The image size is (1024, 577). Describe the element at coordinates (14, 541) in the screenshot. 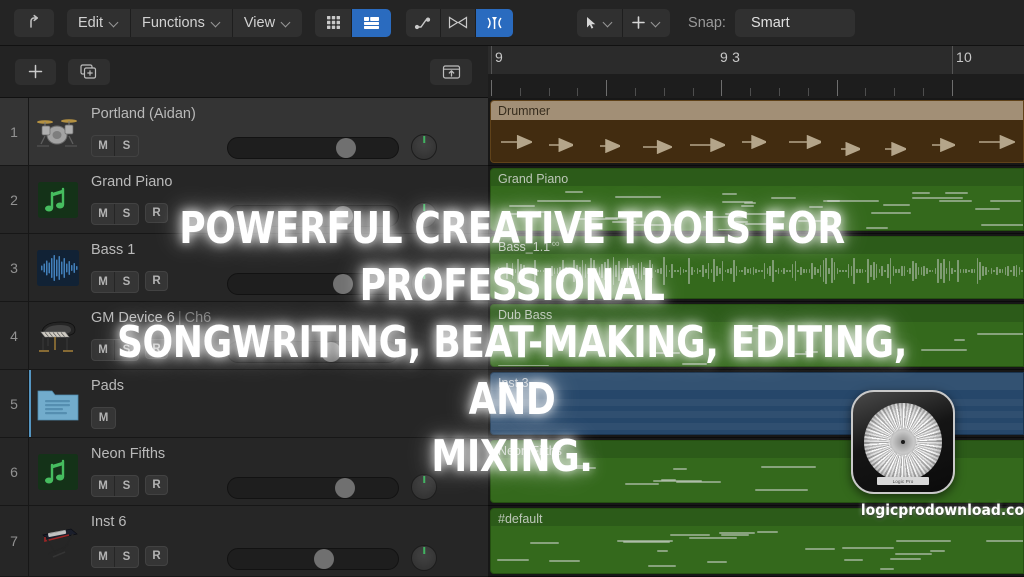

I see `track-number: 7` at that location.